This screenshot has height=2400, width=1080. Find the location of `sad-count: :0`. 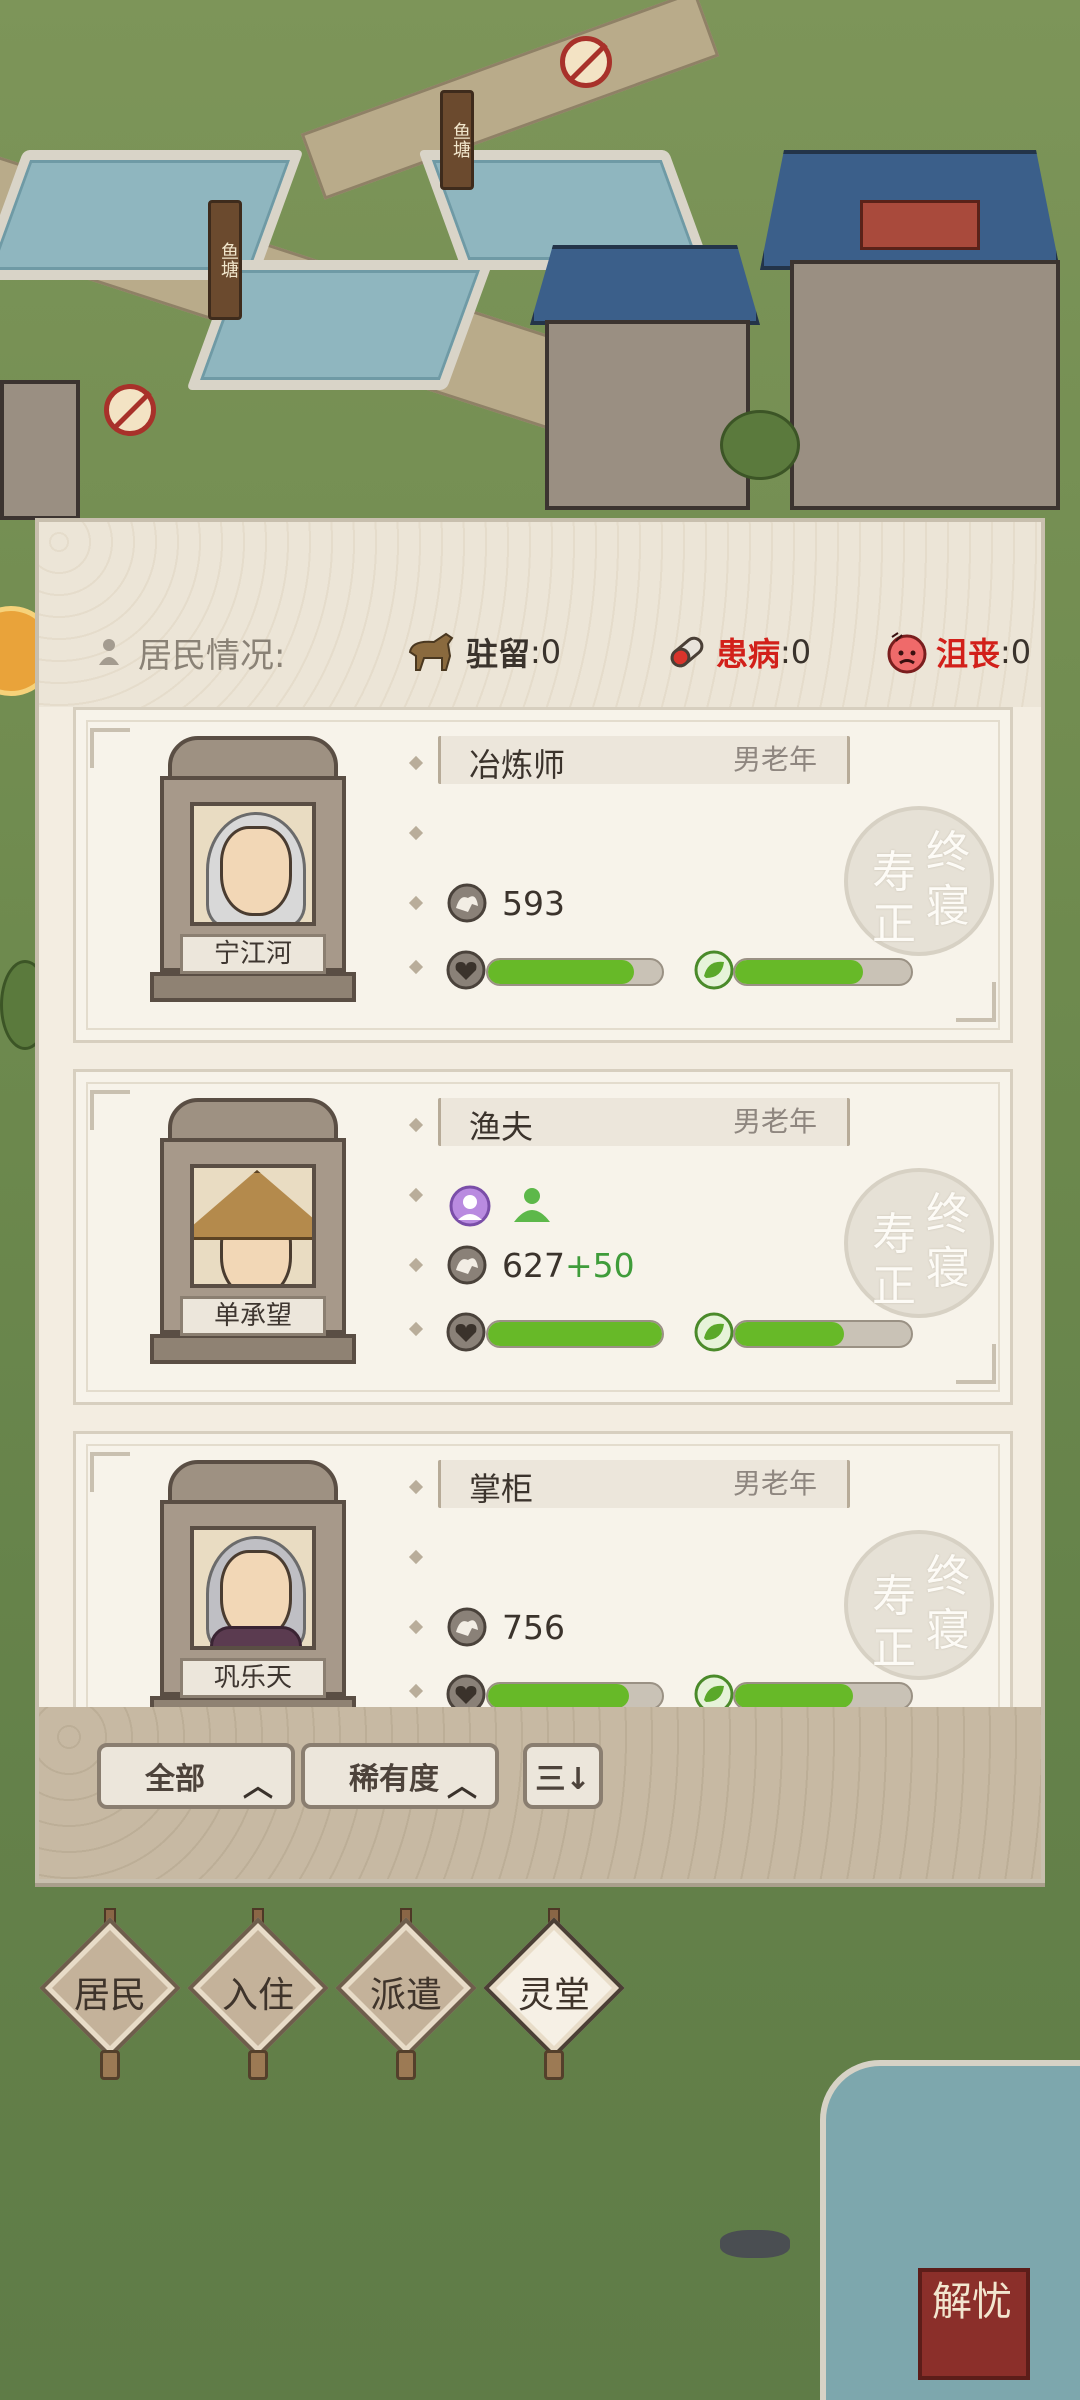

sad-count: :0 is located at coordinates (1016, 652).